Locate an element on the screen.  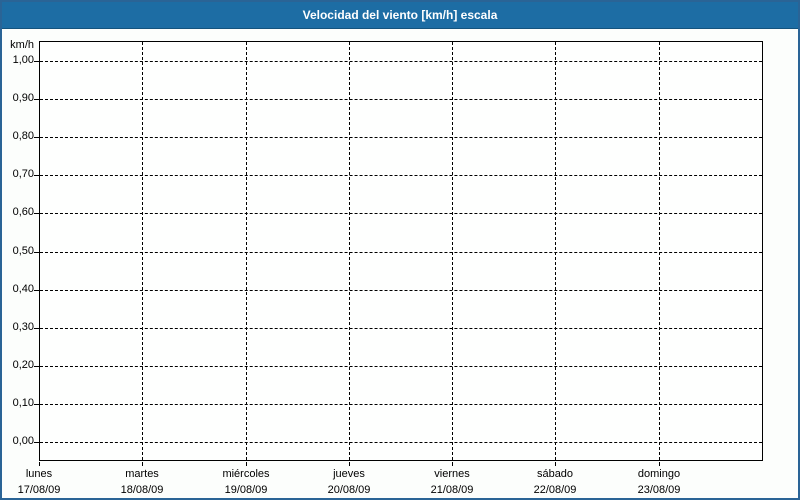
x-axis-day-label: lunes is located at coordinates (39, 474).